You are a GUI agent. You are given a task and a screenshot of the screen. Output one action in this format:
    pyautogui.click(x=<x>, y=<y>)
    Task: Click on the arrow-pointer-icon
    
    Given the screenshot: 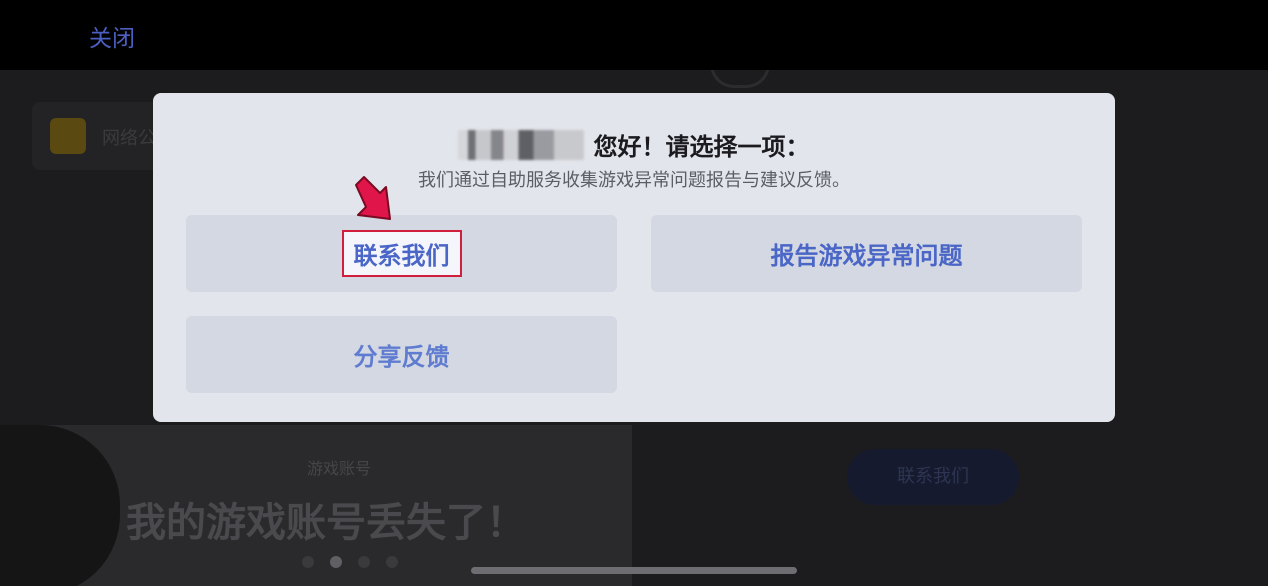 What is the action you would take?
    pyautogui.click(x=373, y=198)
    